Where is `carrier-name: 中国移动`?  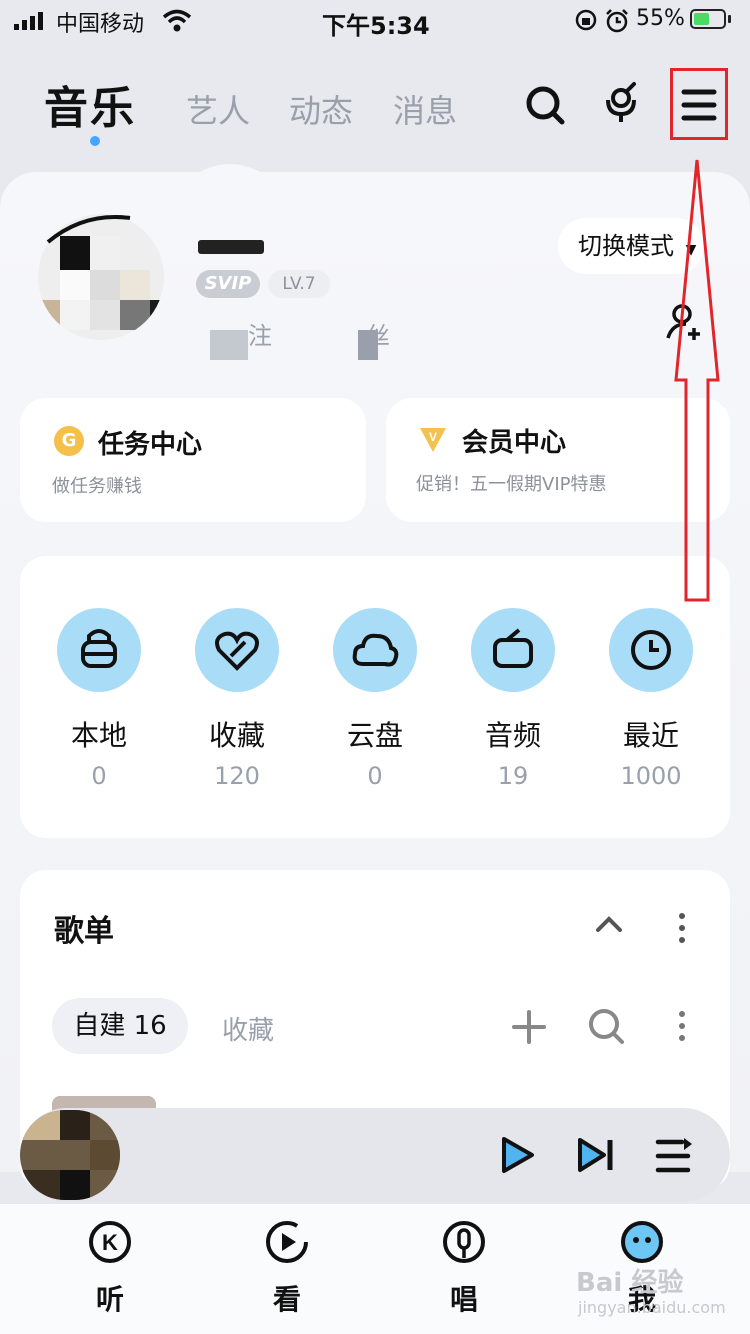
carrier-name: 中国移动 is located at coordinates (100, 24).